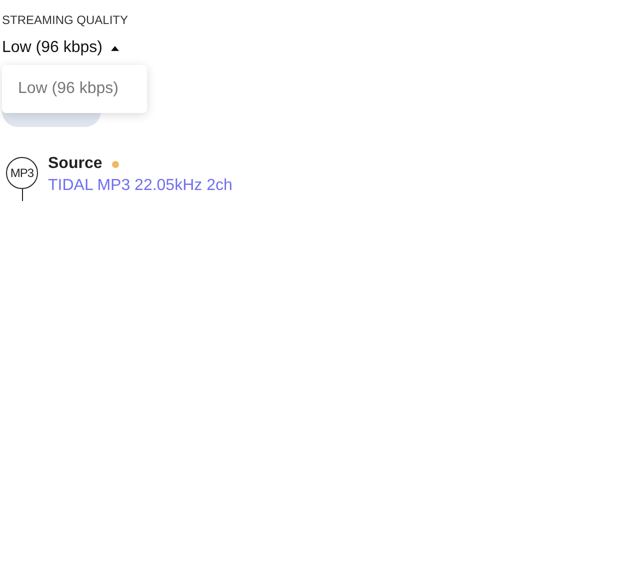 The height and width of the screenshot is (566, 618). Describe the element at coordinates (75, 164) in the screenshot. I see `source-title: Source` at that location.